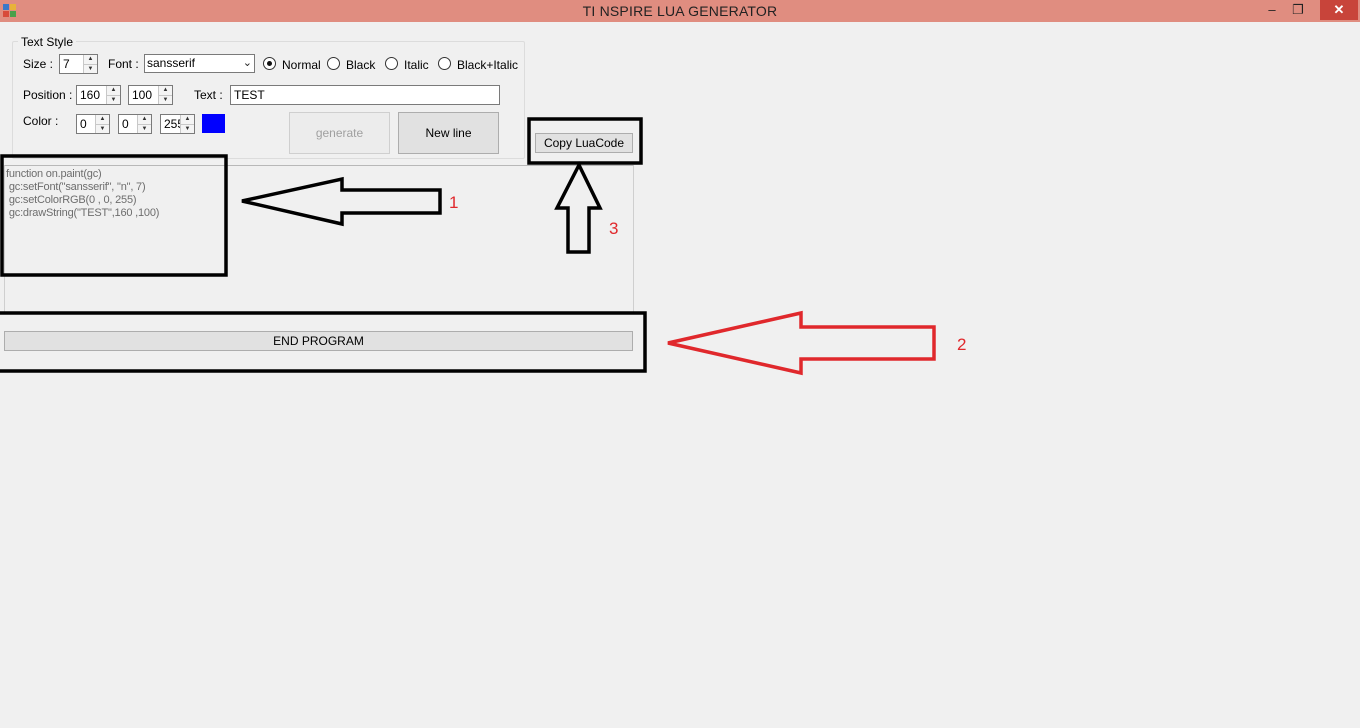 The width and height of the screenshot is (1360, 728). What do you see at coordinates (962, 344) in the screenshot?
I see `annotation-label-2: 2` at bounding box center [962, 344].